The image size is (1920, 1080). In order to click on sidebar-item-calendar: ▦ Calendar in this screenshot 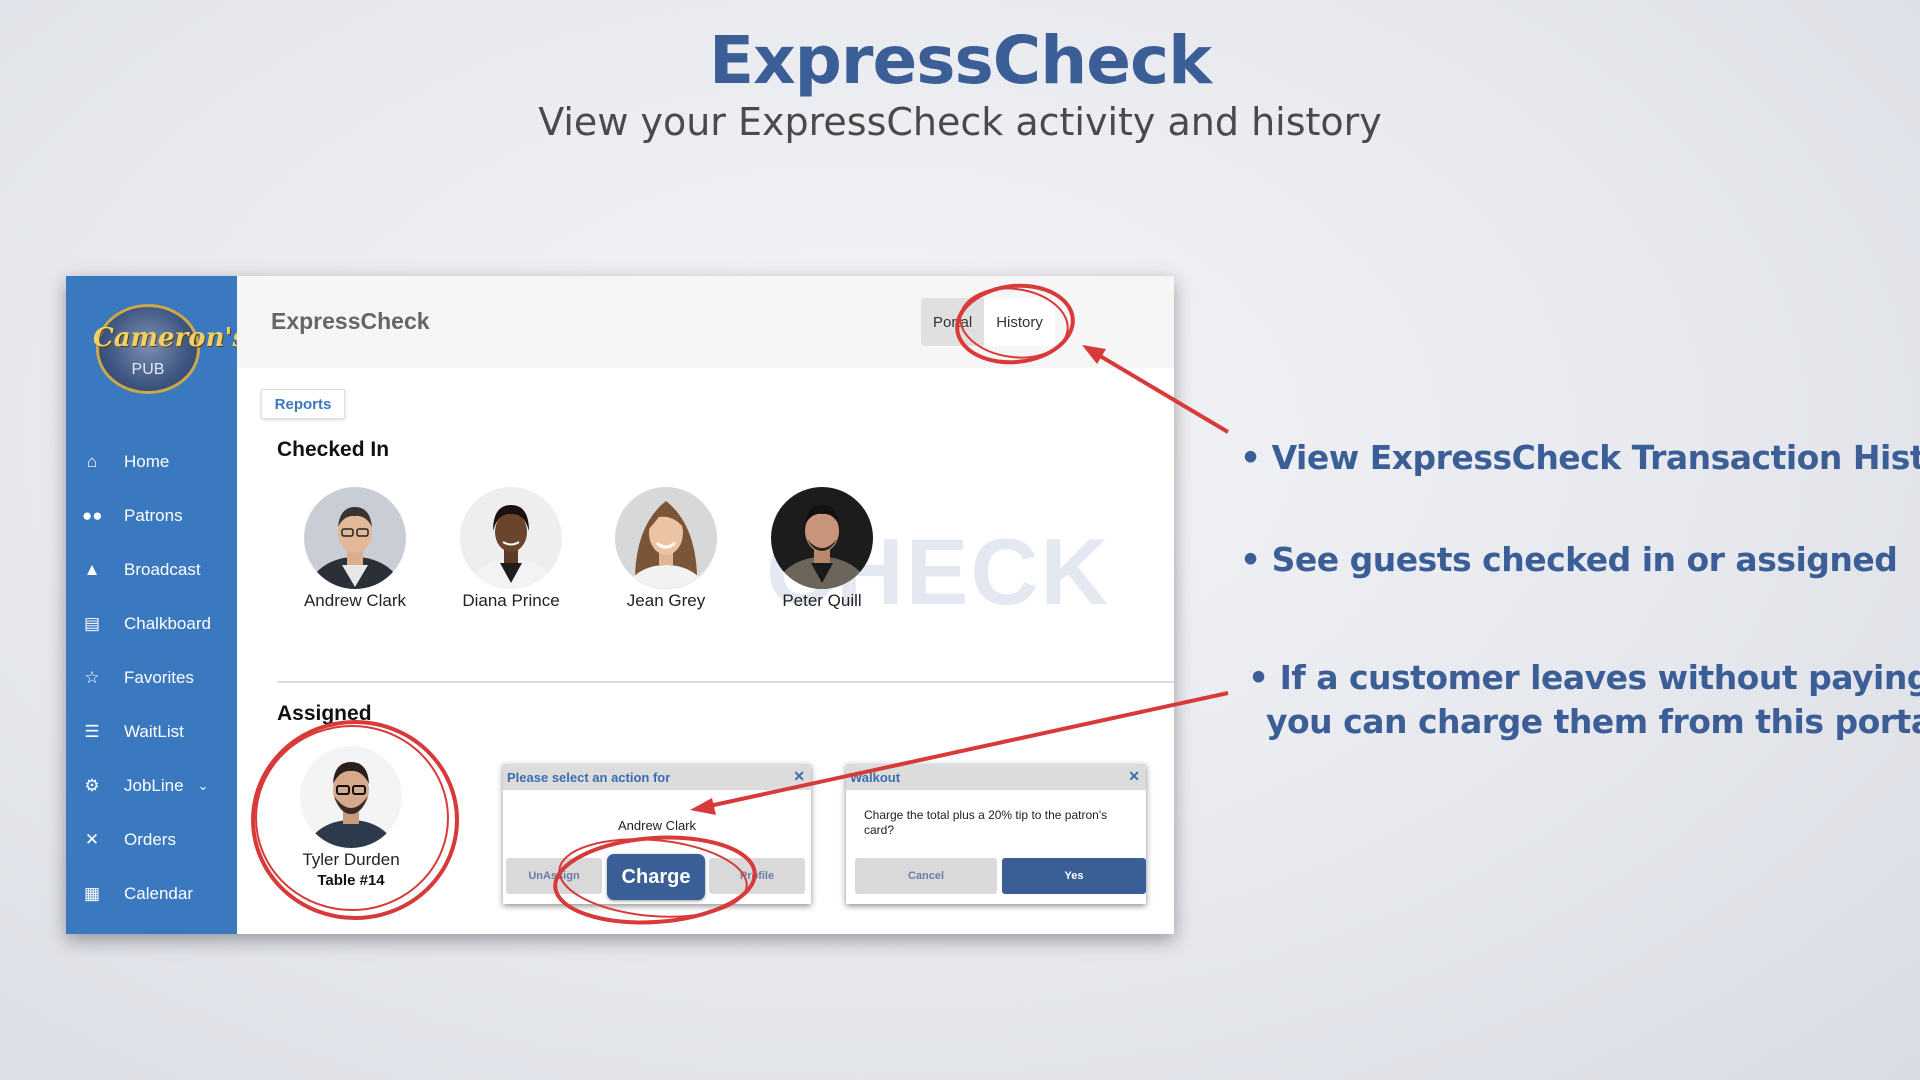, I will do `click(151, 894)`.